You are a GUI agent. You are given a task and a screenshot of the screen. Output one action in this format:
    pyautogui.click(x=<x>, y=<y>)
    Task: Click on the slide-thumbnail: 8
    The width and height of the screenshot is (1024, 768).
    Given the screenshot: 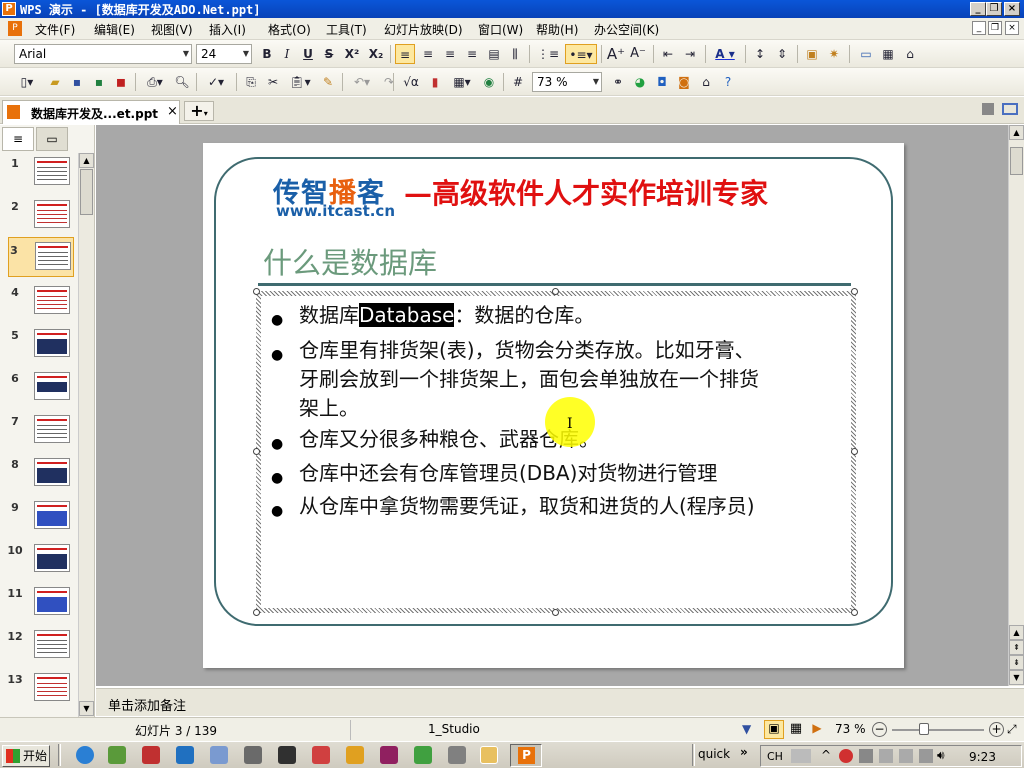 What is the action you would take?
    pyautogui.click(x=39, y=479)
    